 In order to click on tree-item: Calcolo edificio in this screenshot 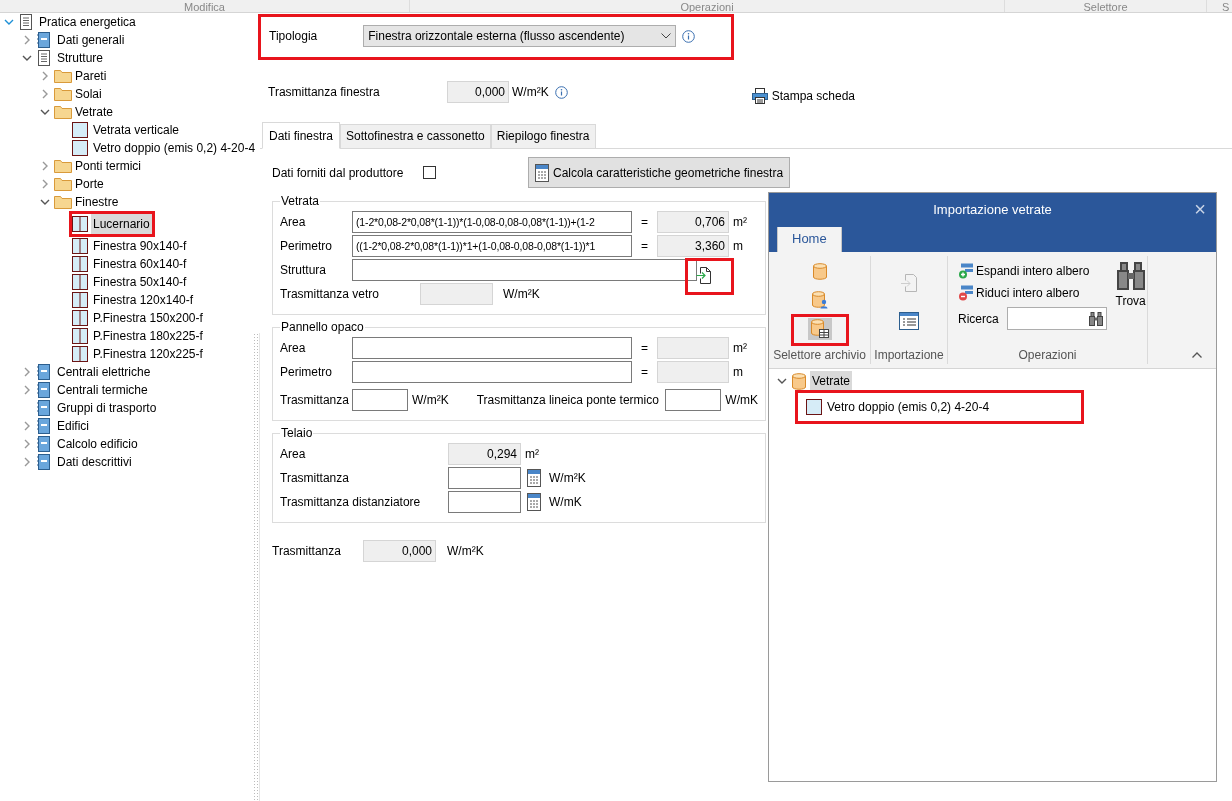, I will do `click(97, 444)`.